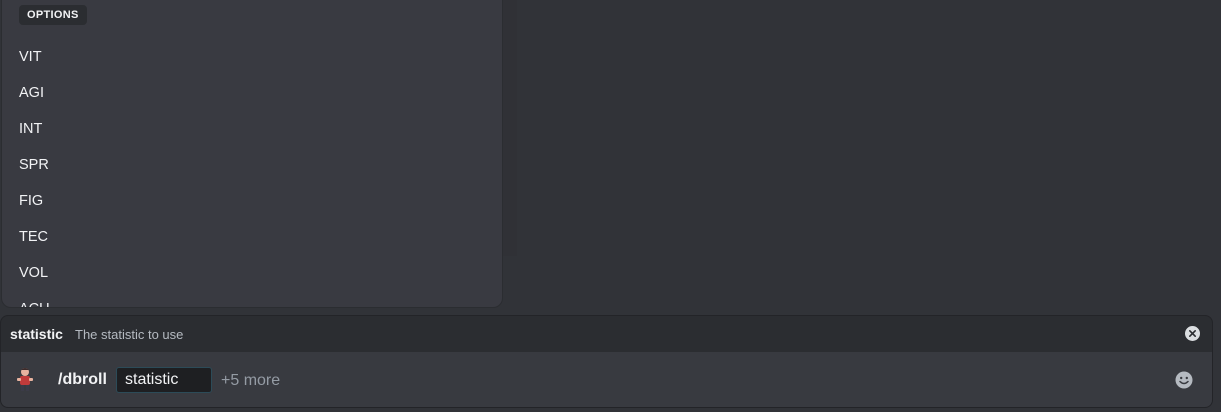 The image size is (1221, 412). What do you see at coordinates (510, 128) in the screenshot?
I see `popup-scrollbar-track` at bounding box center [510, 128].